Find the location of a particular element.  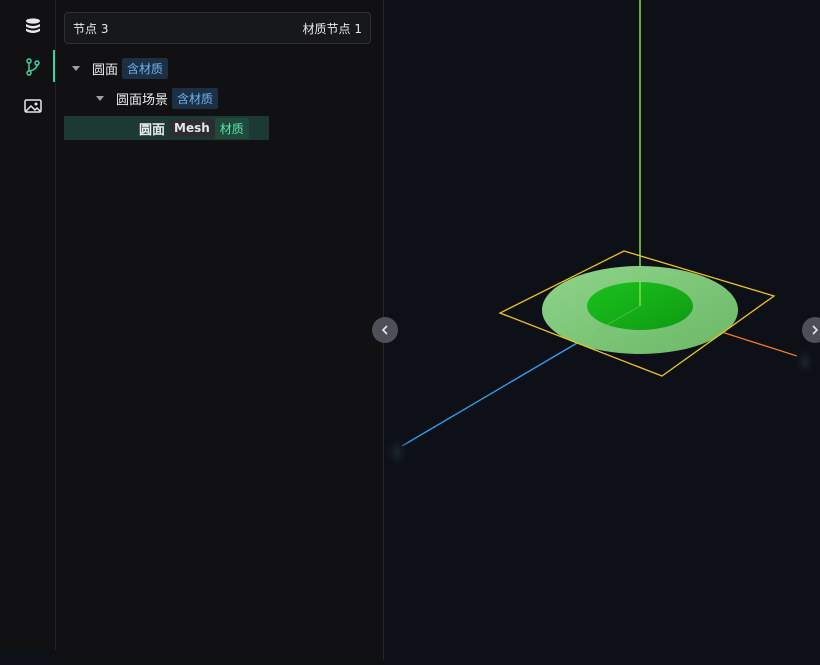

icon-rail is located at coordinates (28, 325).